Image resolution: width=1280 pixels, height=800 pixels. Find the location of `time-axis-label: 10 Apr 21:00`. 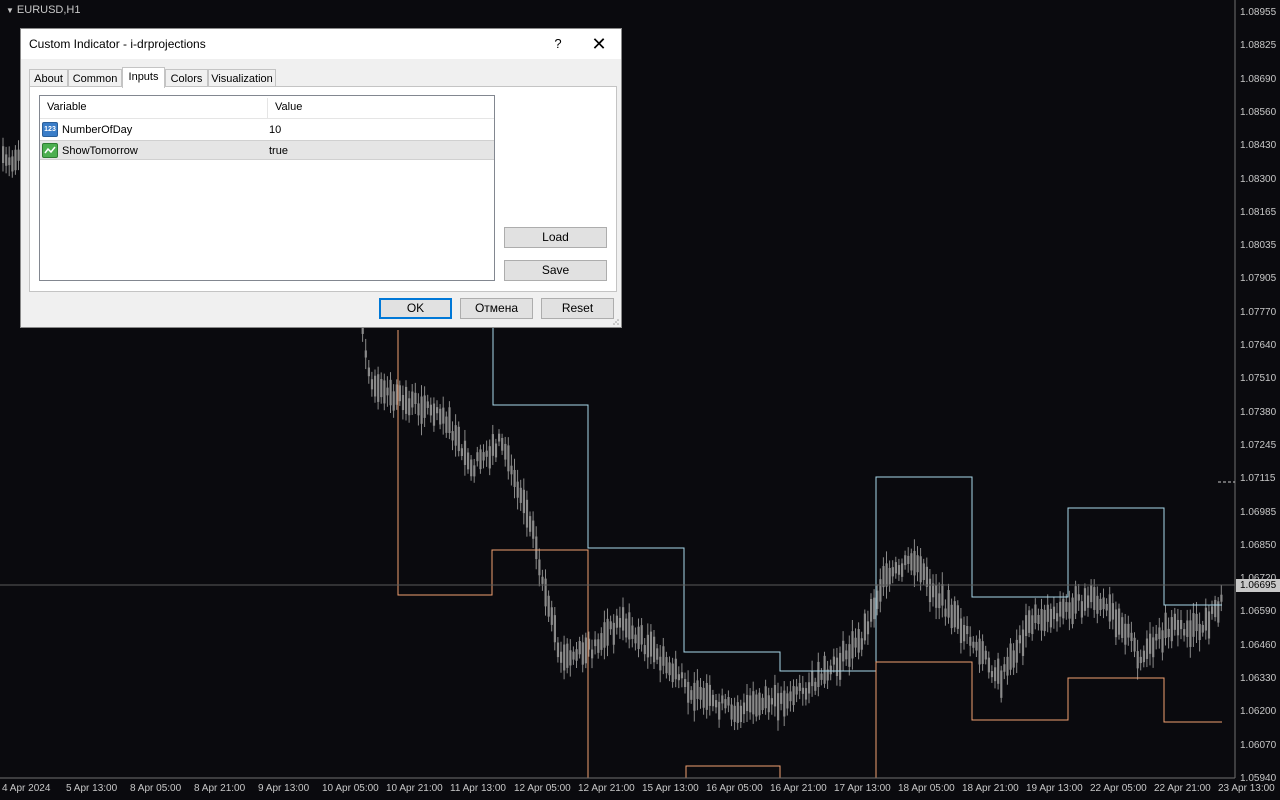

time-axis-label: 10 Apr 21:00 is located at coordinates (414, 788).